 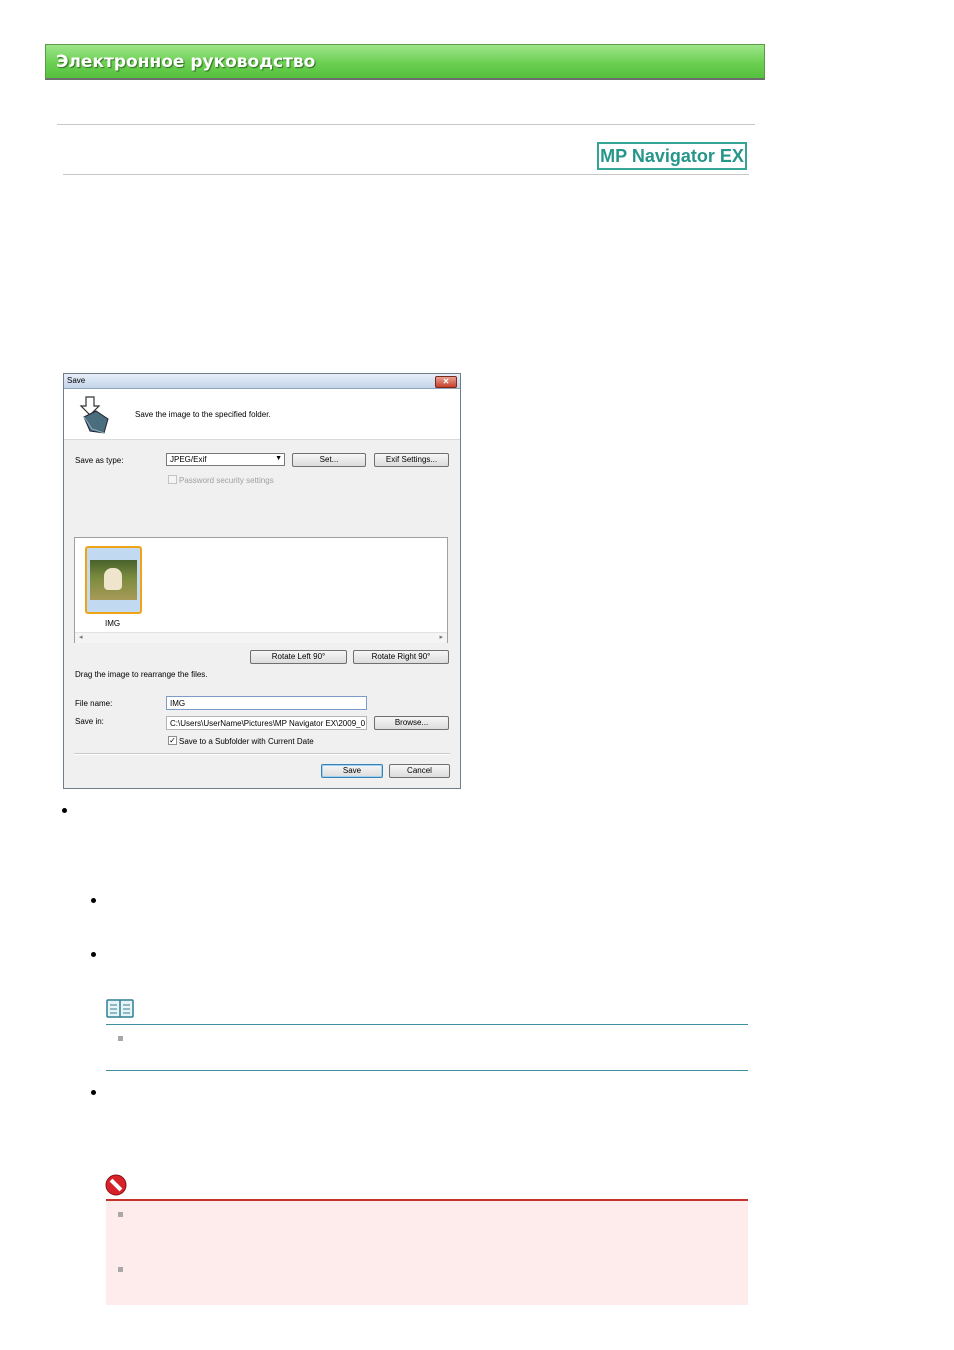 I want to click on dog-image, so click(x=113, y=579).